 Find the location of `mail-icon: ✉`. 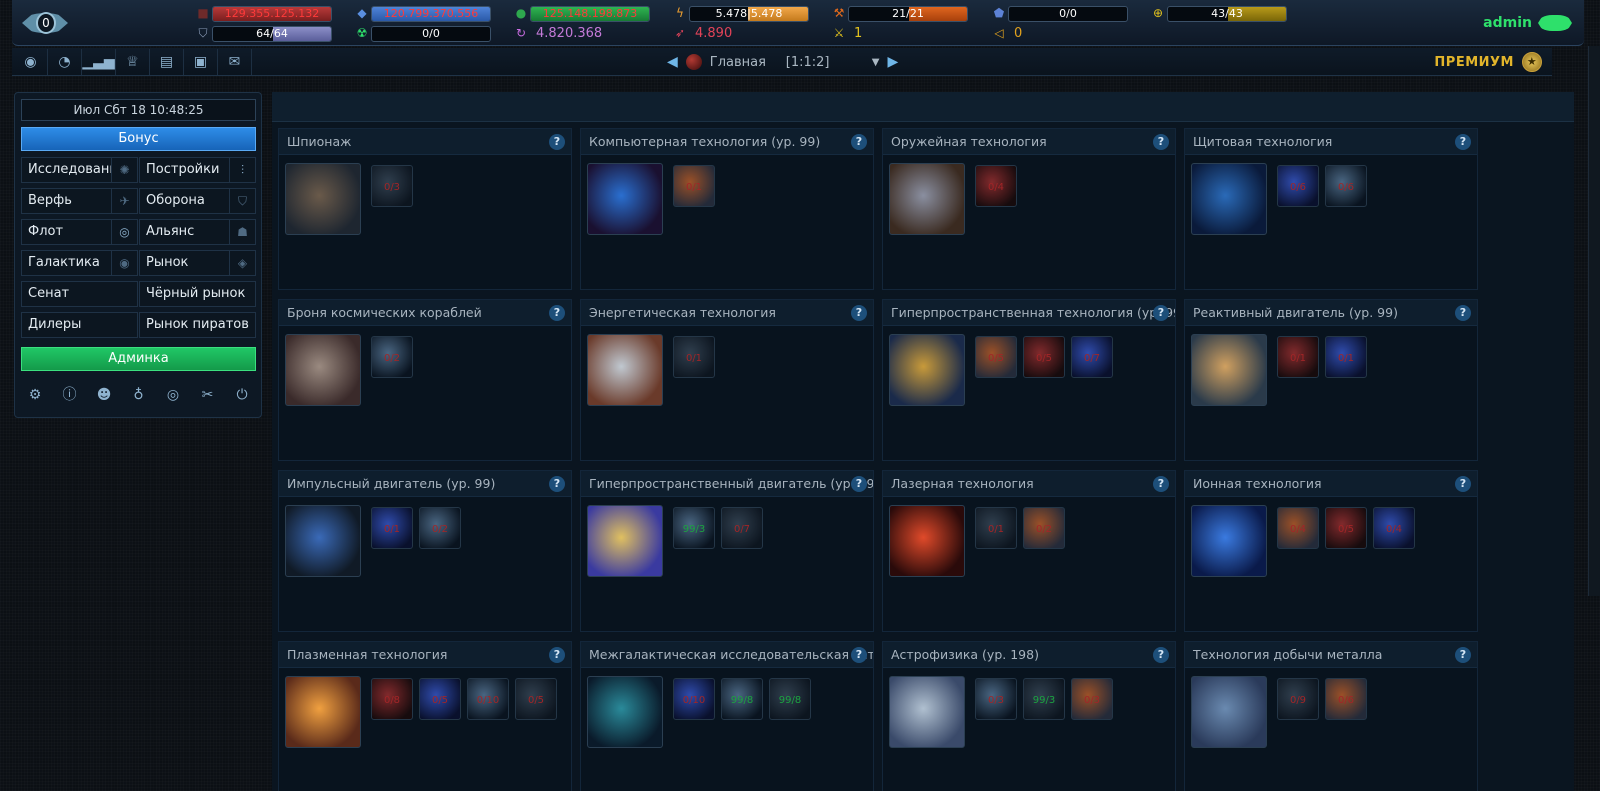

mail-icon: ✉ is located at coordinates (235, 62).